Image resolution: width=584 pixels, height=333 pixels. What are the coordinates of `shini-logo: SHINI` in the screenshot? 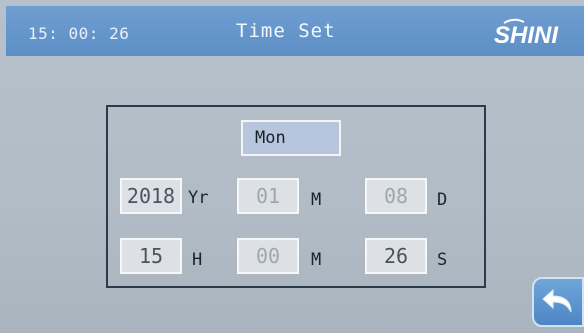 It's located at (526, 33).